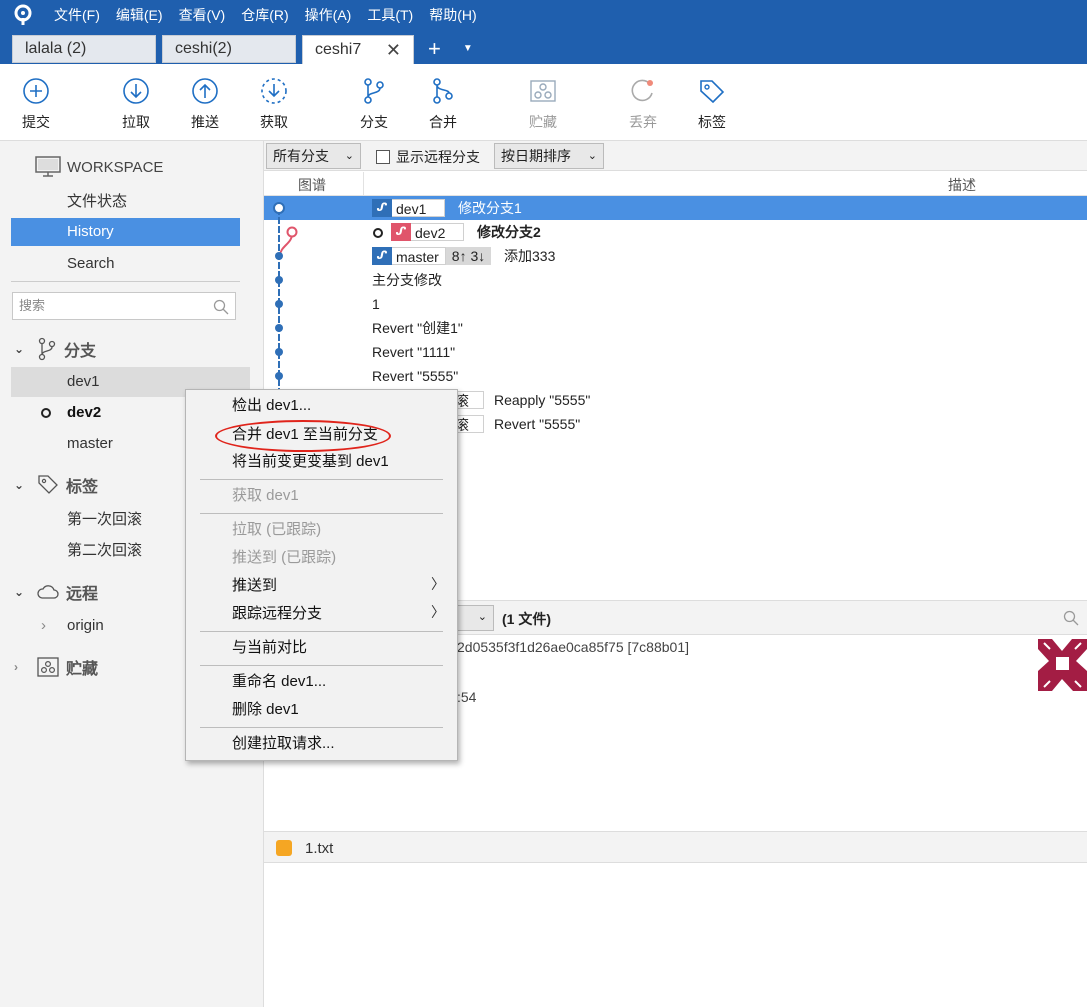  Describe the element at coordinates (254, 586) in the screenshot. I see `menu-item-push-to: 推送到` at that location.